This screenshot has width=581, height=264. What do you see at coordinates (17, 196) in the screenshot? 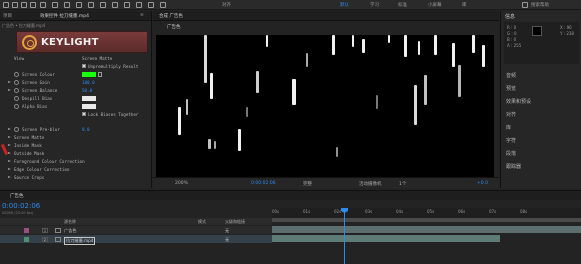
I see `tab-timeline-comp: 广告色` at bounding box center [17, 196].